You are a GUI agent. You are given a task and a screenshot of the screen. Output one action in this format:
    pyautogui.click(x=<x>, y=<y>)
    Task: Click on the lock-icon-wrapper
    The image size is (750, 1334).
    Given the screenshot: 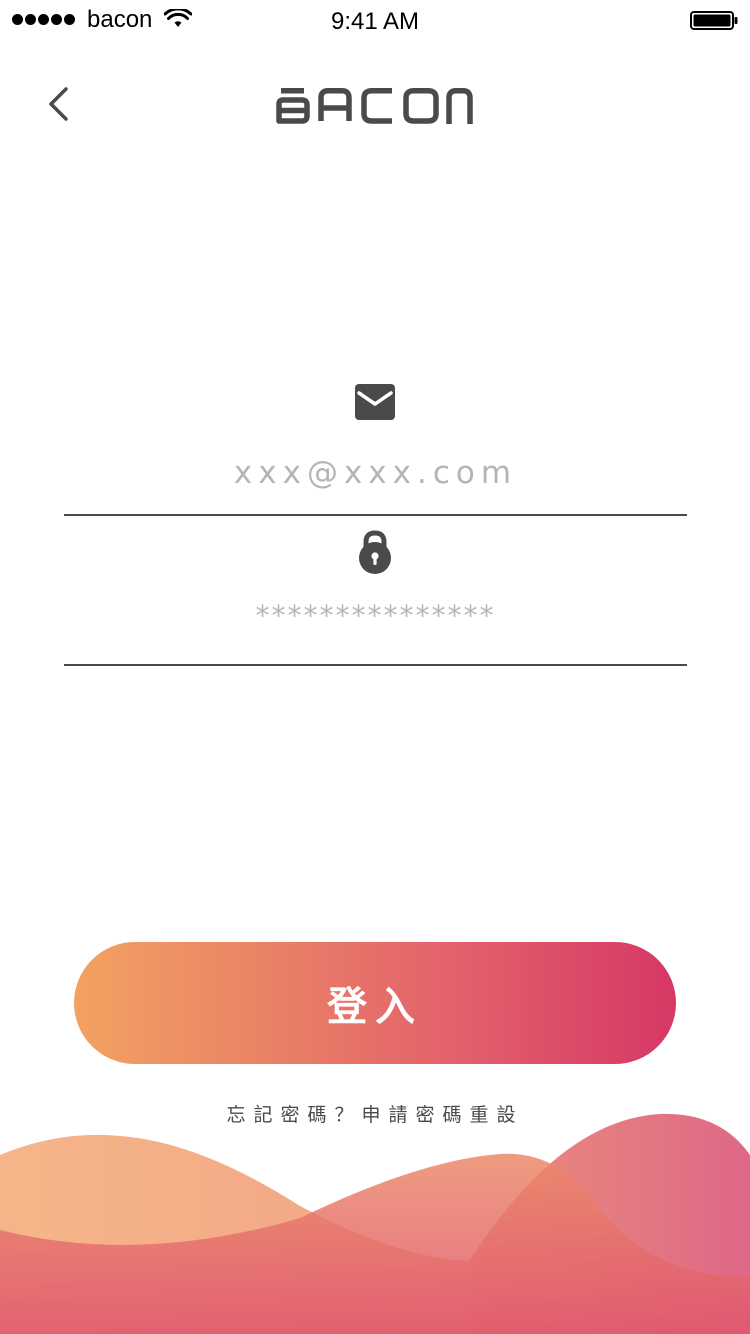 What is the action you would take?
    pyautogui.click(x=375, y=552)
    